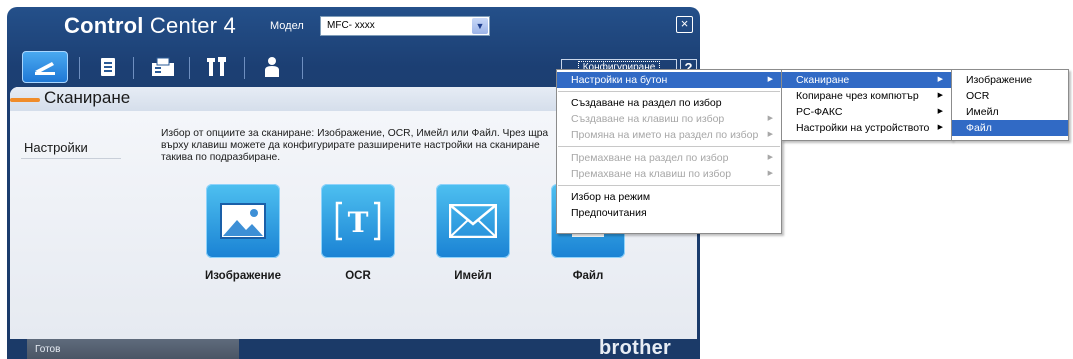  I want to click on image-label: Изображение, so click(243, 276).